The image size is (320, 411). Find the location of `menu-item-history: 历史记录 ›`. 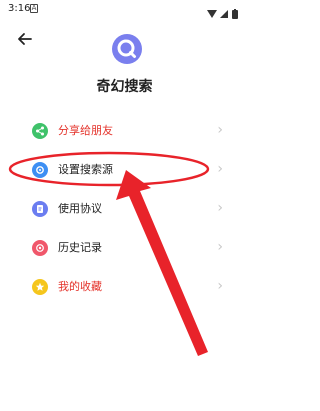

menu-item-history: 历史记录 › is located at coordinates (124, 247).